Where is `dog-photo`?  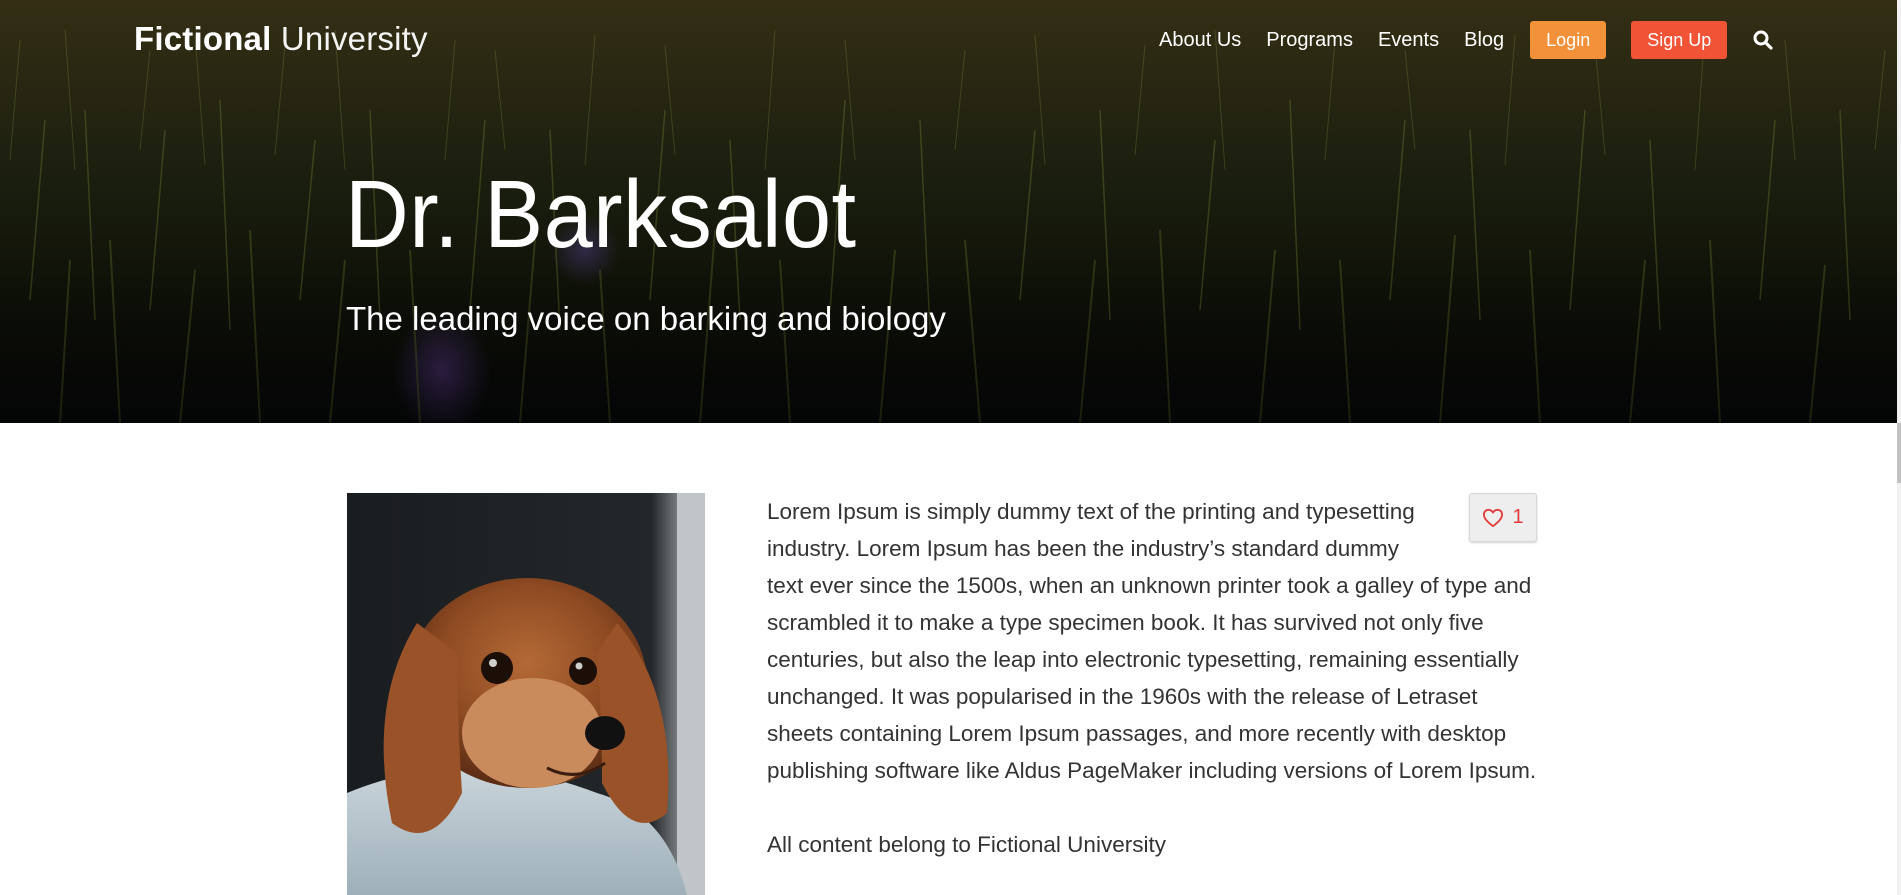 dog-photo is located at coordinates (526, 694).